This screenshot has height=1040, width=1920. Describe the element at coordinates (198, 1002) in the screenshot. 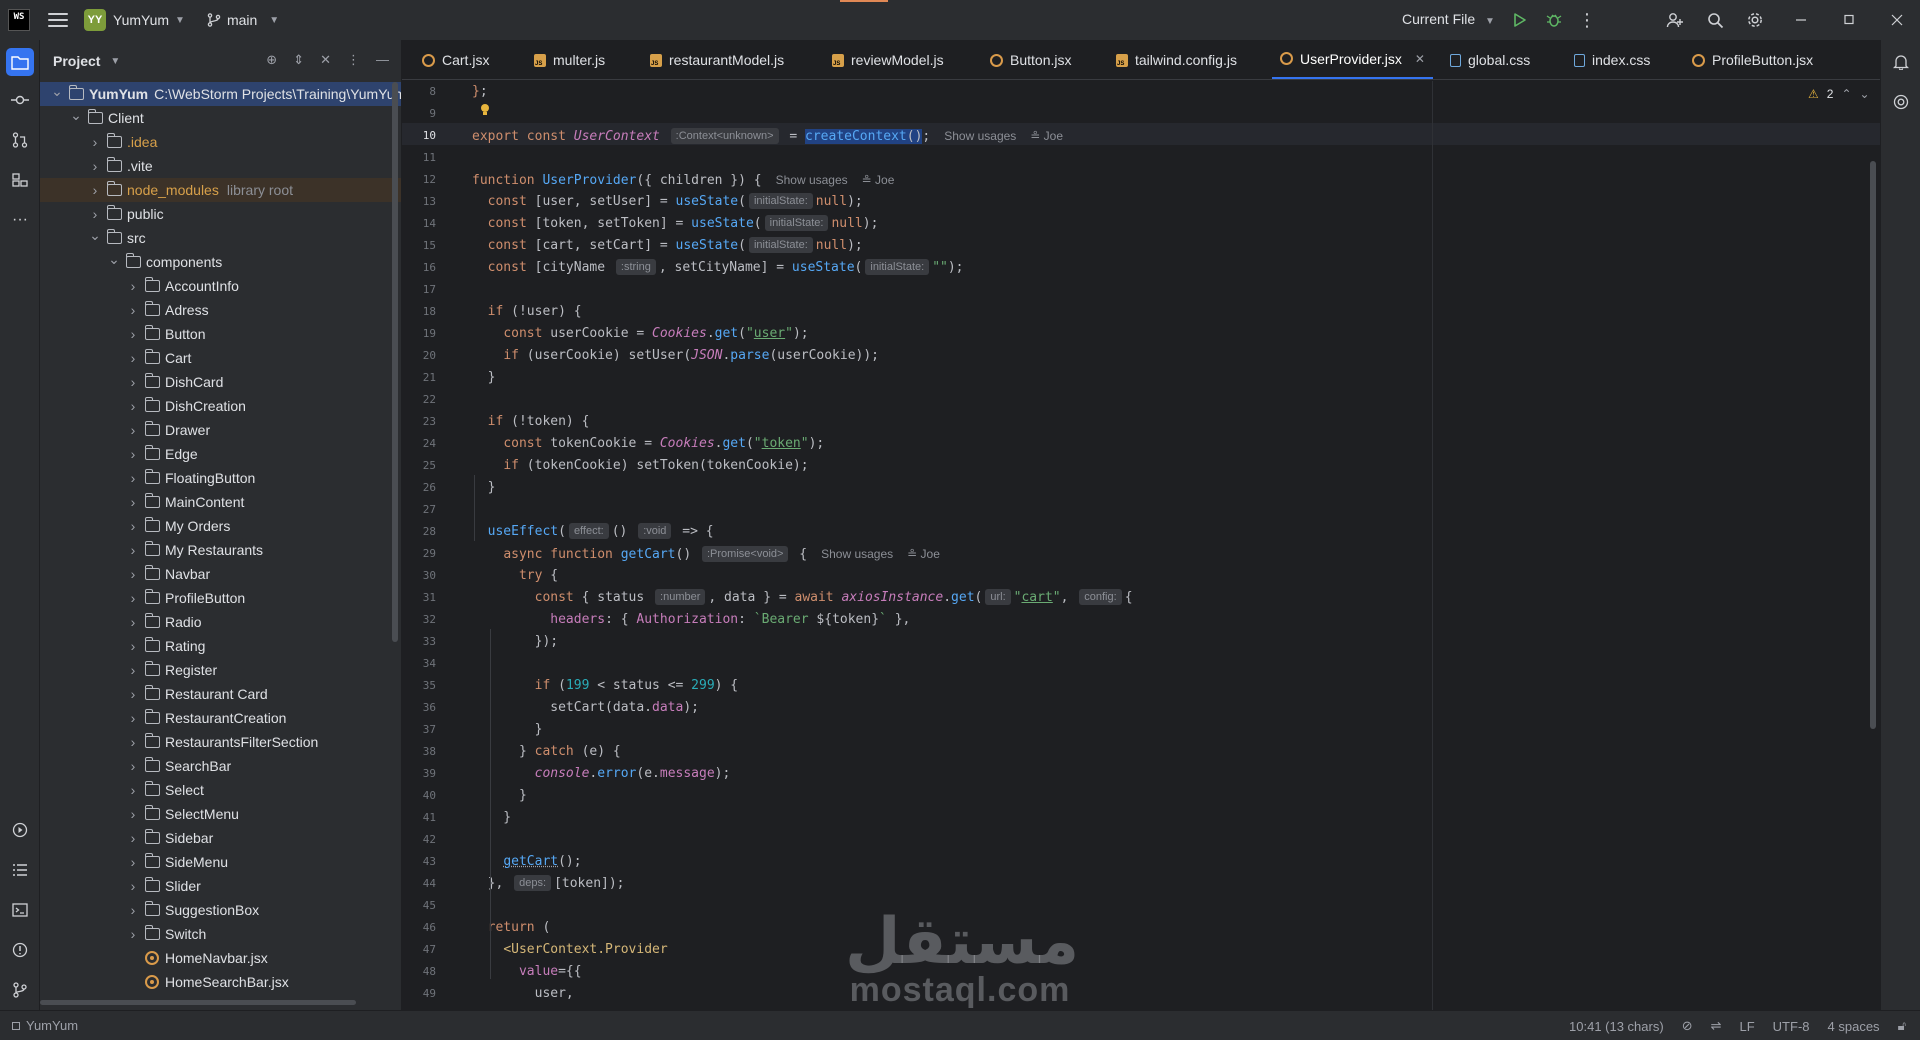

I see `project-tree-horizontal-scrollbar` at that location.